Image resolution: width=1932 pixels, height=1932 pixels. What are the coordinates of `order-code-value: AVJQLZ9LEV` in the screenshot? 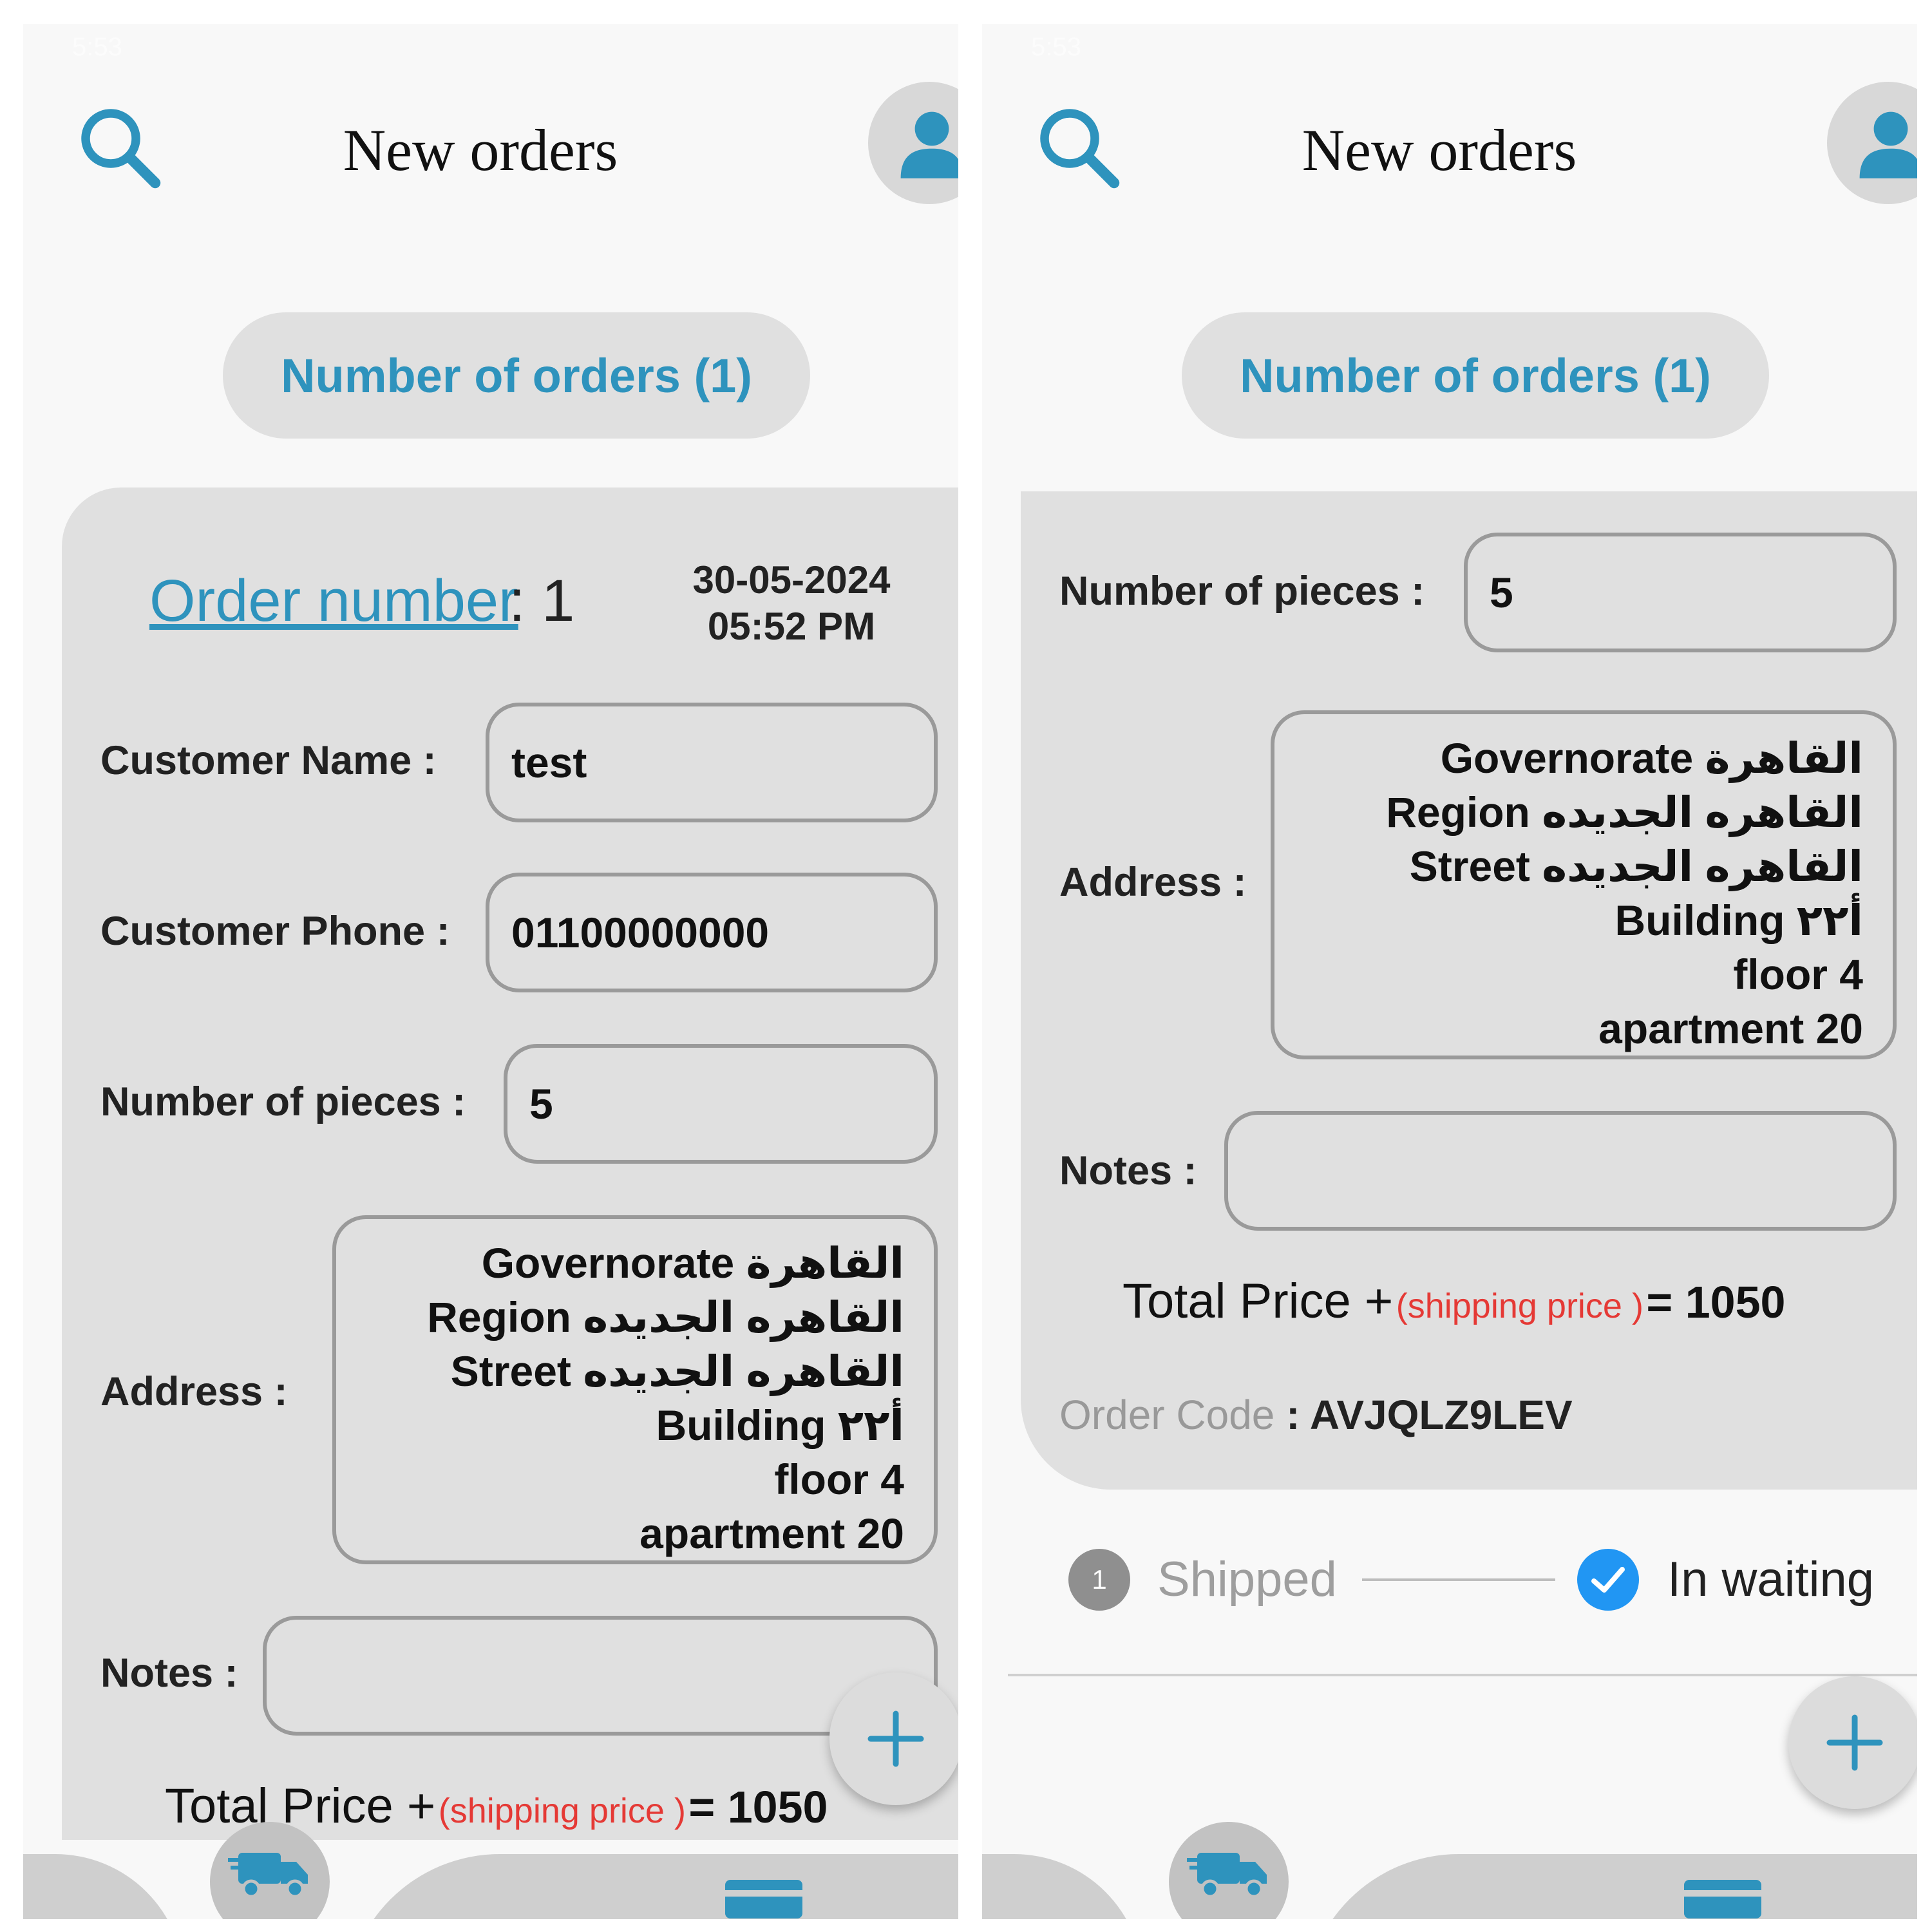 It's located at (1441, 1415).